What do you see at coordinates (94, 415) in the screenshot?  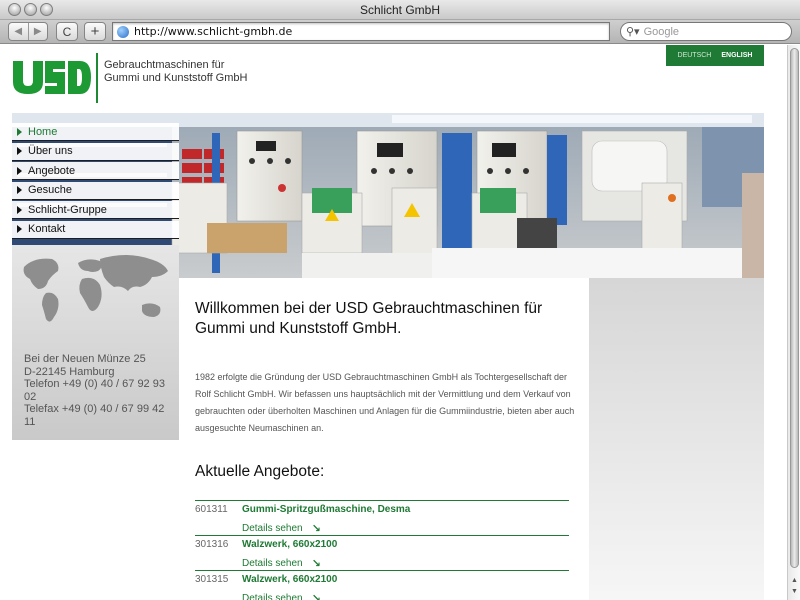 I see `address-fax: Telefax +49 (0) 40 / 67 99 42 11` at bounding box center [94, 415].